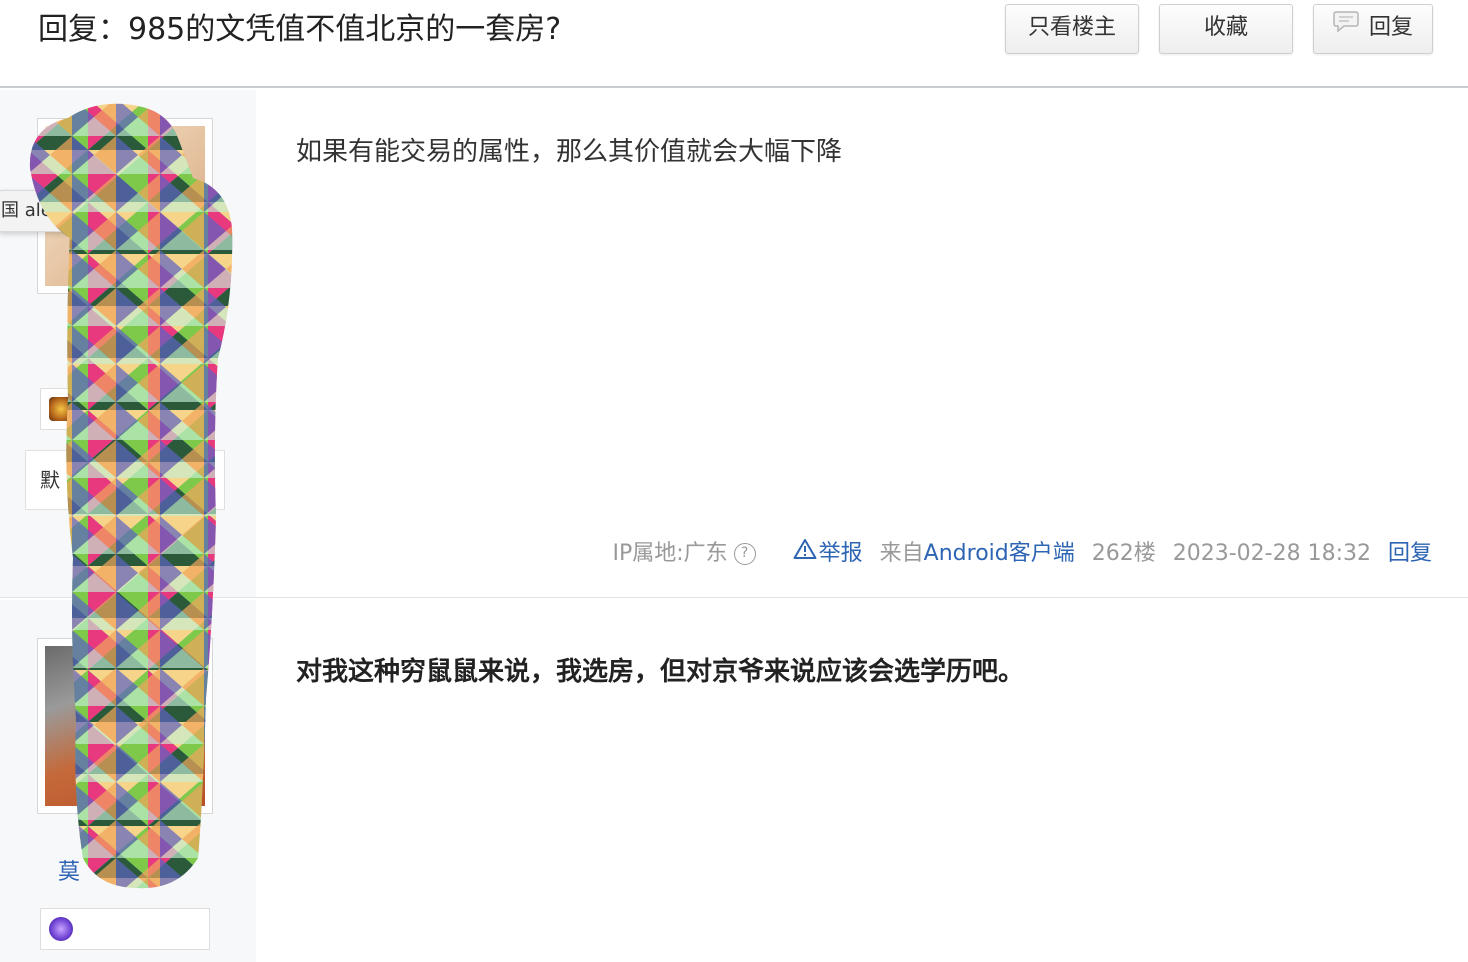 The image size is (1468, 962). Describe the element at coordinates (999, 554) in the screenshot. I see `client-link: Android客户端` at that location.